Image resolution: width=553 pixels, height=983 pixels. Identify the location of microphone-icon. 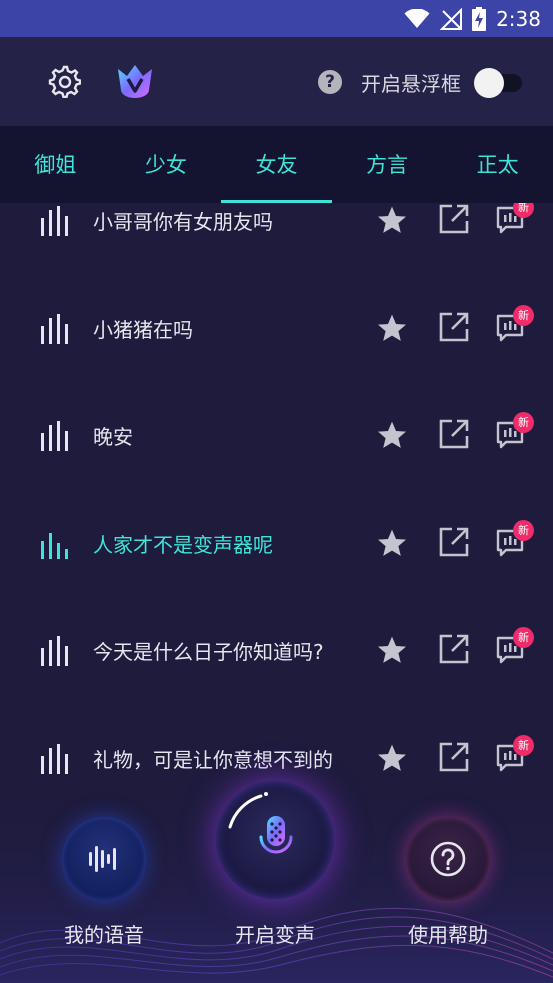
(276, 840).